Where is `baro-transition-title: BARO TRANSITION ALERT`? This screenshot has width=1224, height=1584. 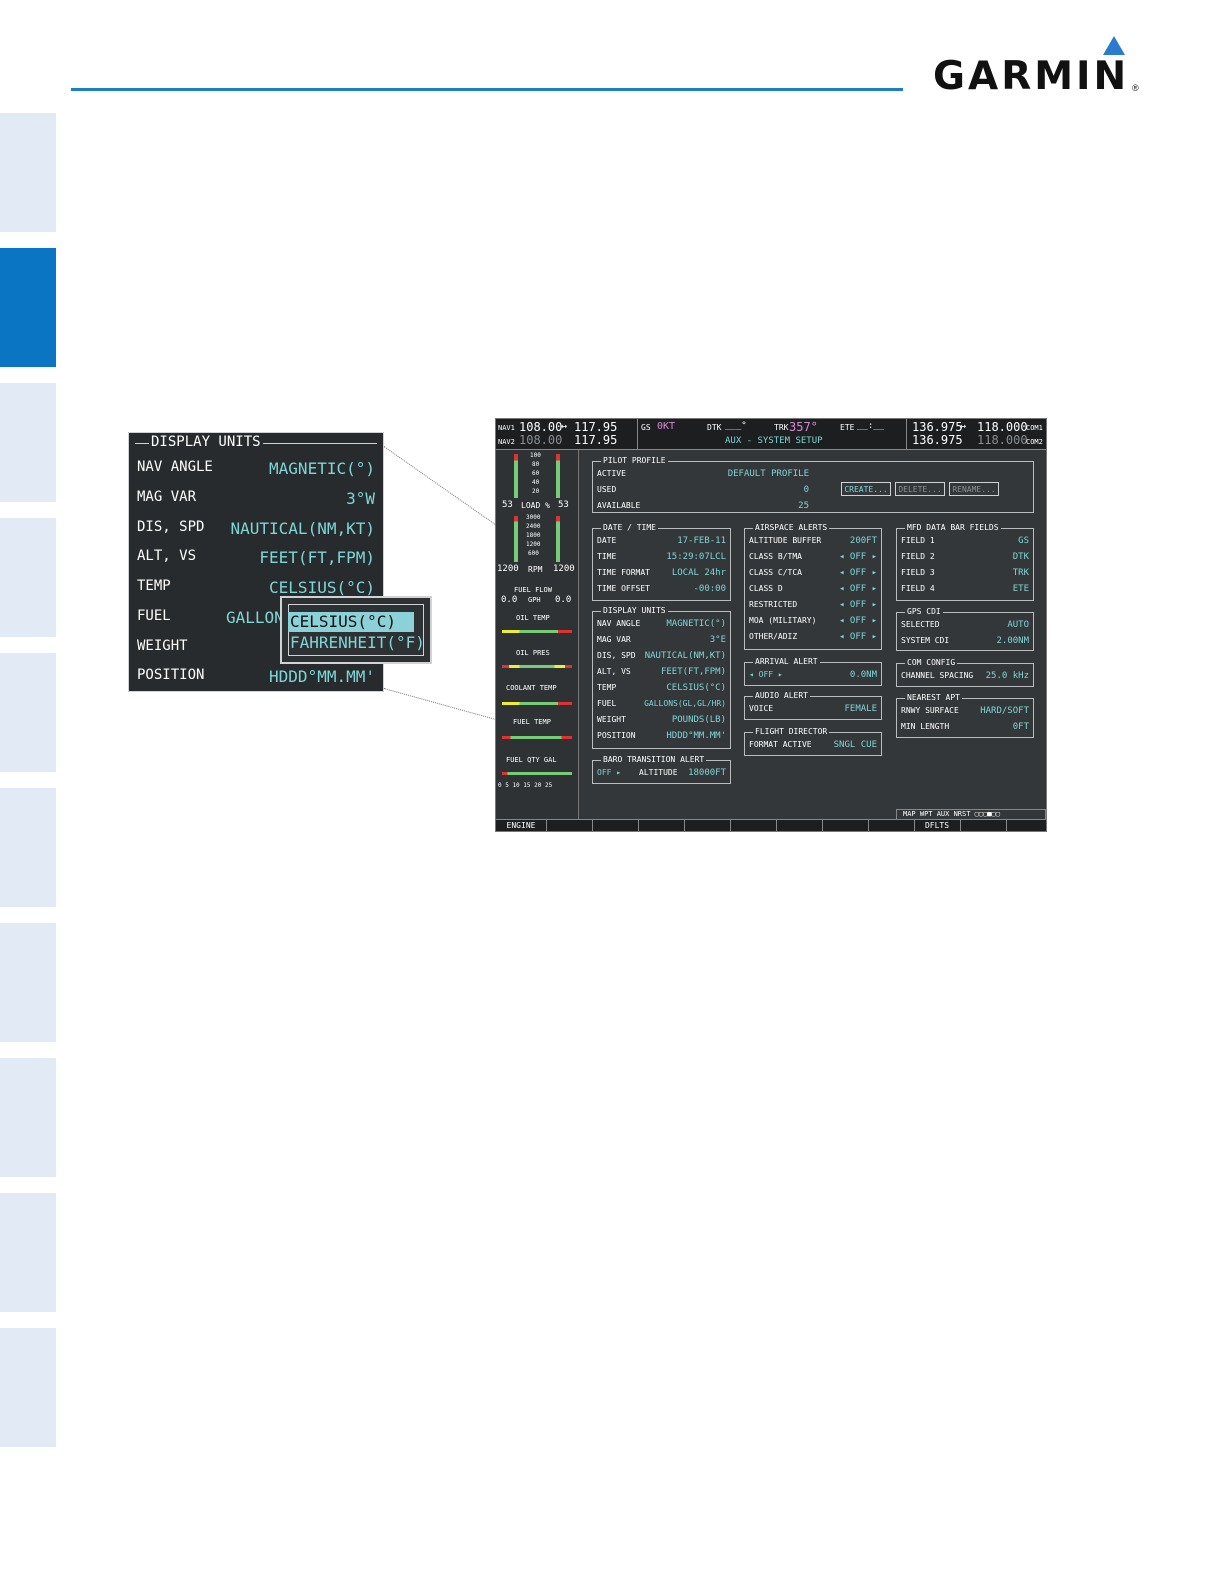
baro-transition-title: BARO TRANSITION ALERT is located at coordinates (654, 759).